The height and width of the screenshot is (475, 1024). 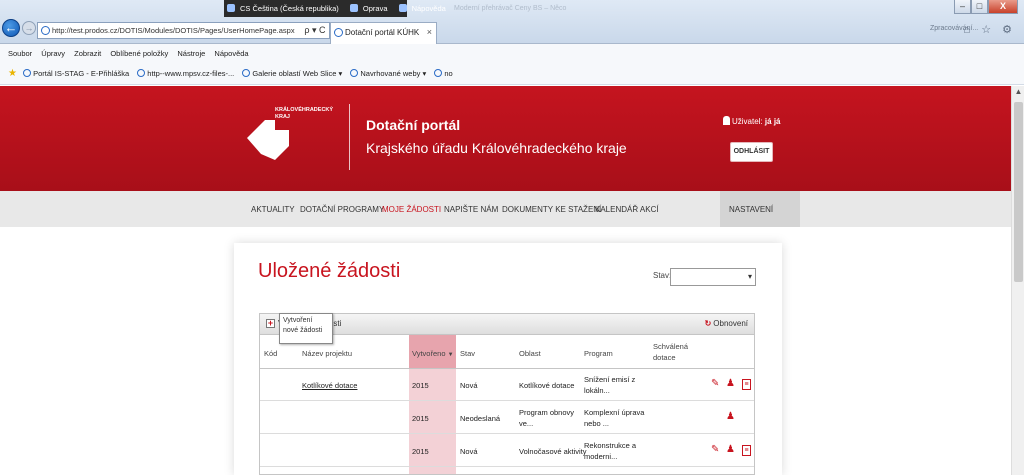 What do you see at coordinates (662, 275) in the screenshot?
I see `status-filter-label: Stav:` at bounding box center [662, 275].